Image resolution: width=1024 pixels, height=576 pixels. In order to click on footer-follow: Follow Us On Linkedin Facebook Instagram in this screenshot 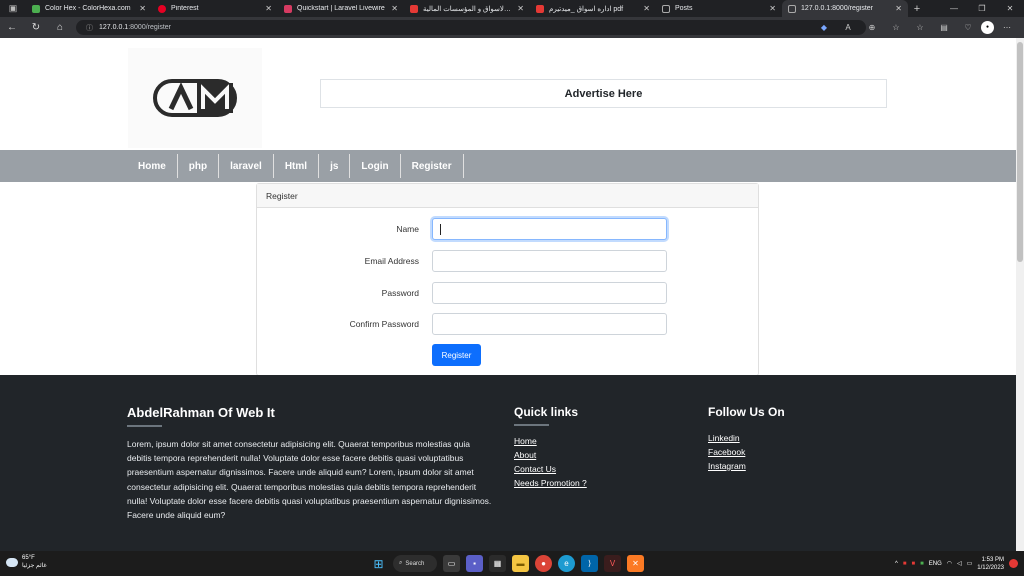, I will do `click(746, 438)`.